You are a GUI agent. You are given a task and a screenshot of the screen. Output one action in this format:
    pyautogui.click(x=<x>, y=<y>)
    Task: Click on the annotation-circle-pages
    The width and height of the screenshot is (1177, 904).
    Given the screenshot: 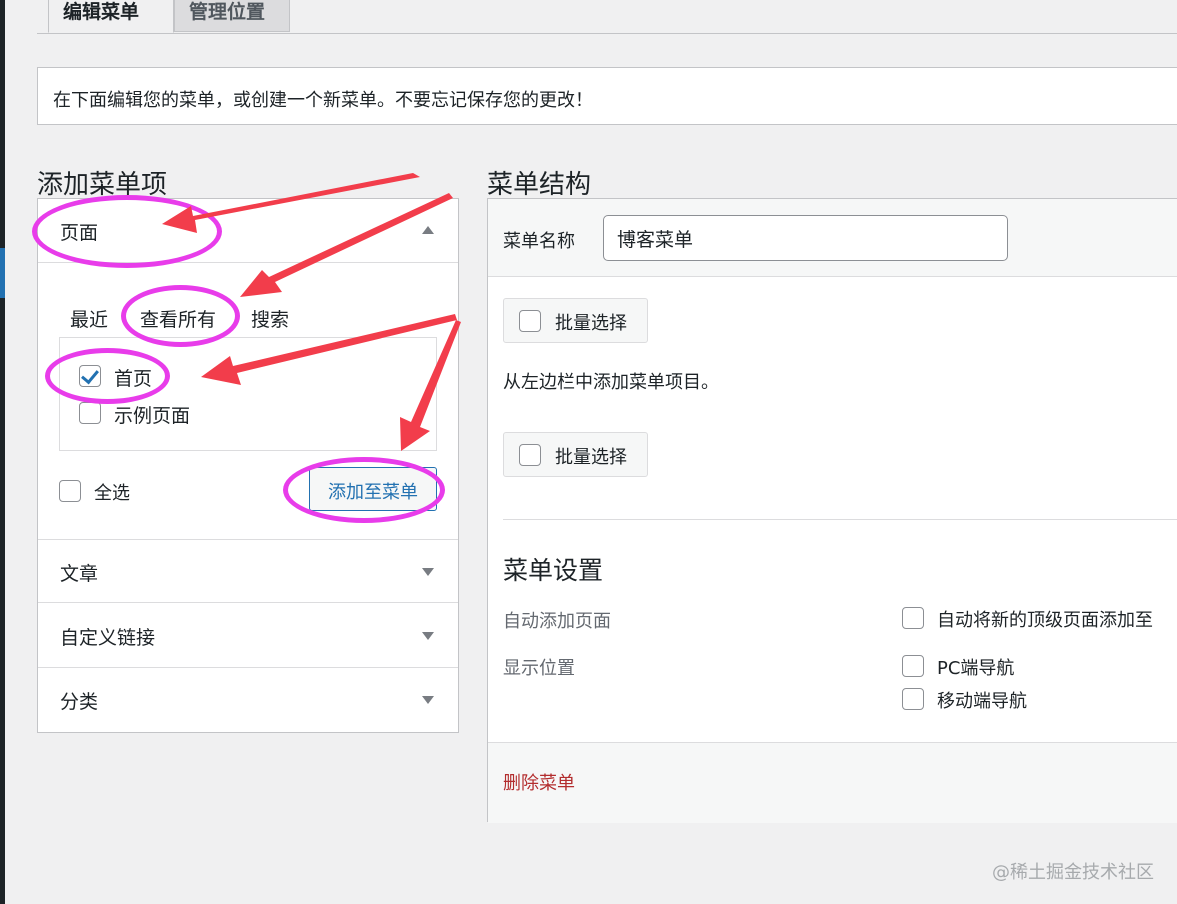 What is the action you would take?
    pyautogui.click(x=127, y=231)
    